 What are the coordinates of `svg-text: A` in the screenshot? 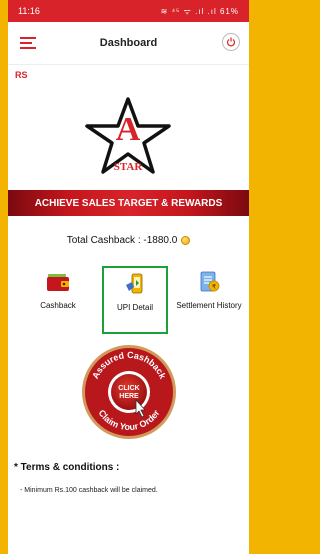 It's located at (128, 129).